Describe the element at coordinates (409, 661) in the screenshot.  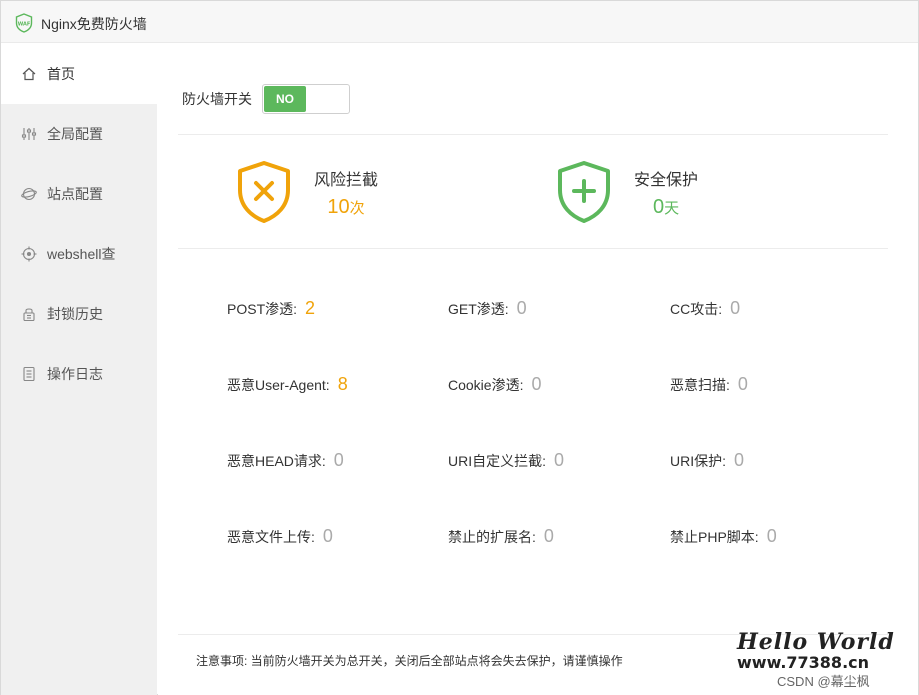
I see `notice-text: 注意事项: 当前防火墙开关为总开关，关闭后全部站点将会失去保护，请谨慎操作` at that location.